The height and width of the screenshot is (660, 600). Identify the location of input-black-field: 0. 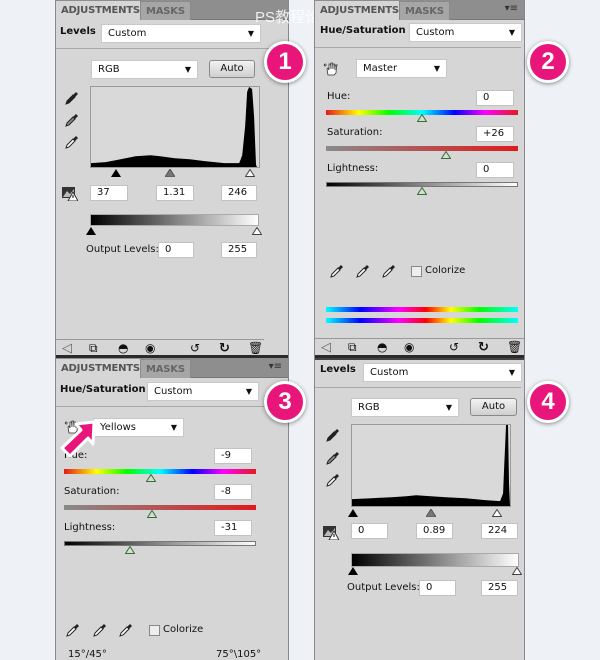
(369, 531).